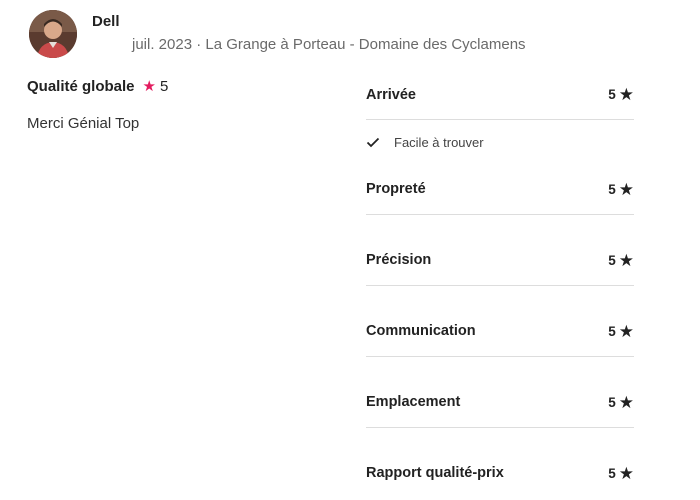 This screenshot has height=500, width=700. What do you see at coordinates (83, 123) in the screenshot?
I see `review-text: Merci Génial Top` at bounding box center [83, 123].